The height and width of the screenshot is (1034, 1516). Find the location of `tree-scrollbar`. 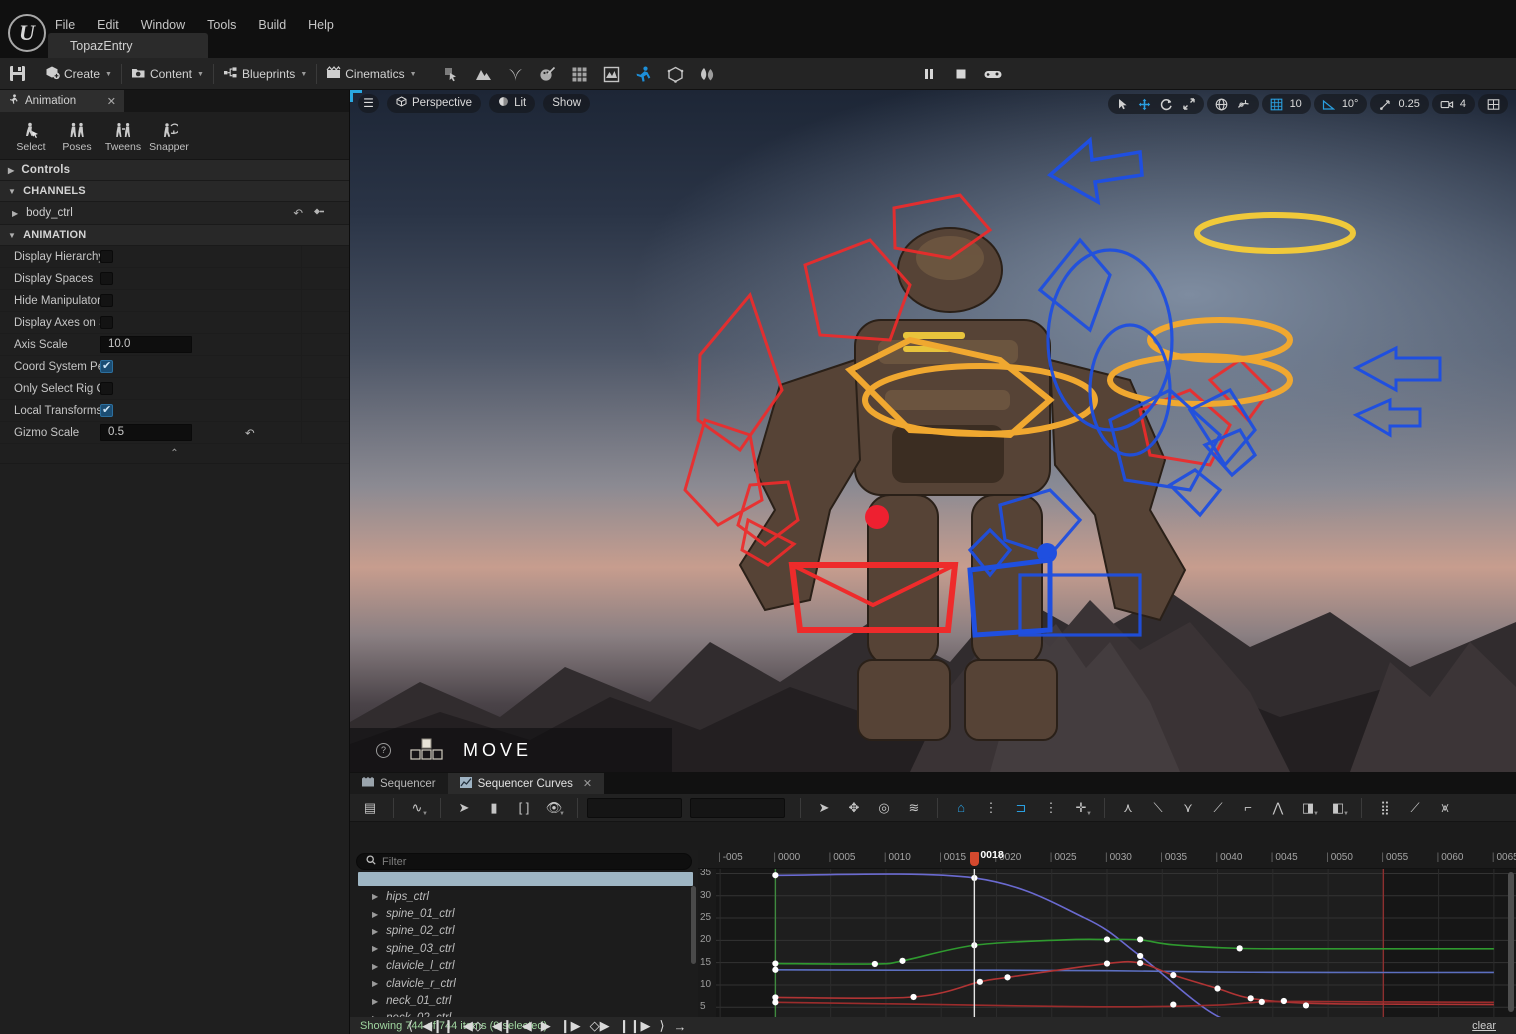

tree-scrollbar is located at coordinates (693, 925).